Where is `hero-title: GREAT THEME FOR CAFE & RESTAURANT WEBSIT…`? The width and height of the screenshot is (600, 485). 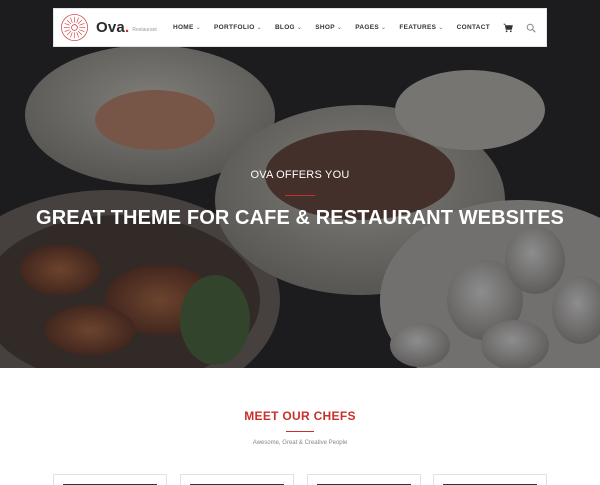
hero-title: GREAT THEME FOR CAFE & RESTAURANT WEBSIT… is located at coordinates (300, 218).